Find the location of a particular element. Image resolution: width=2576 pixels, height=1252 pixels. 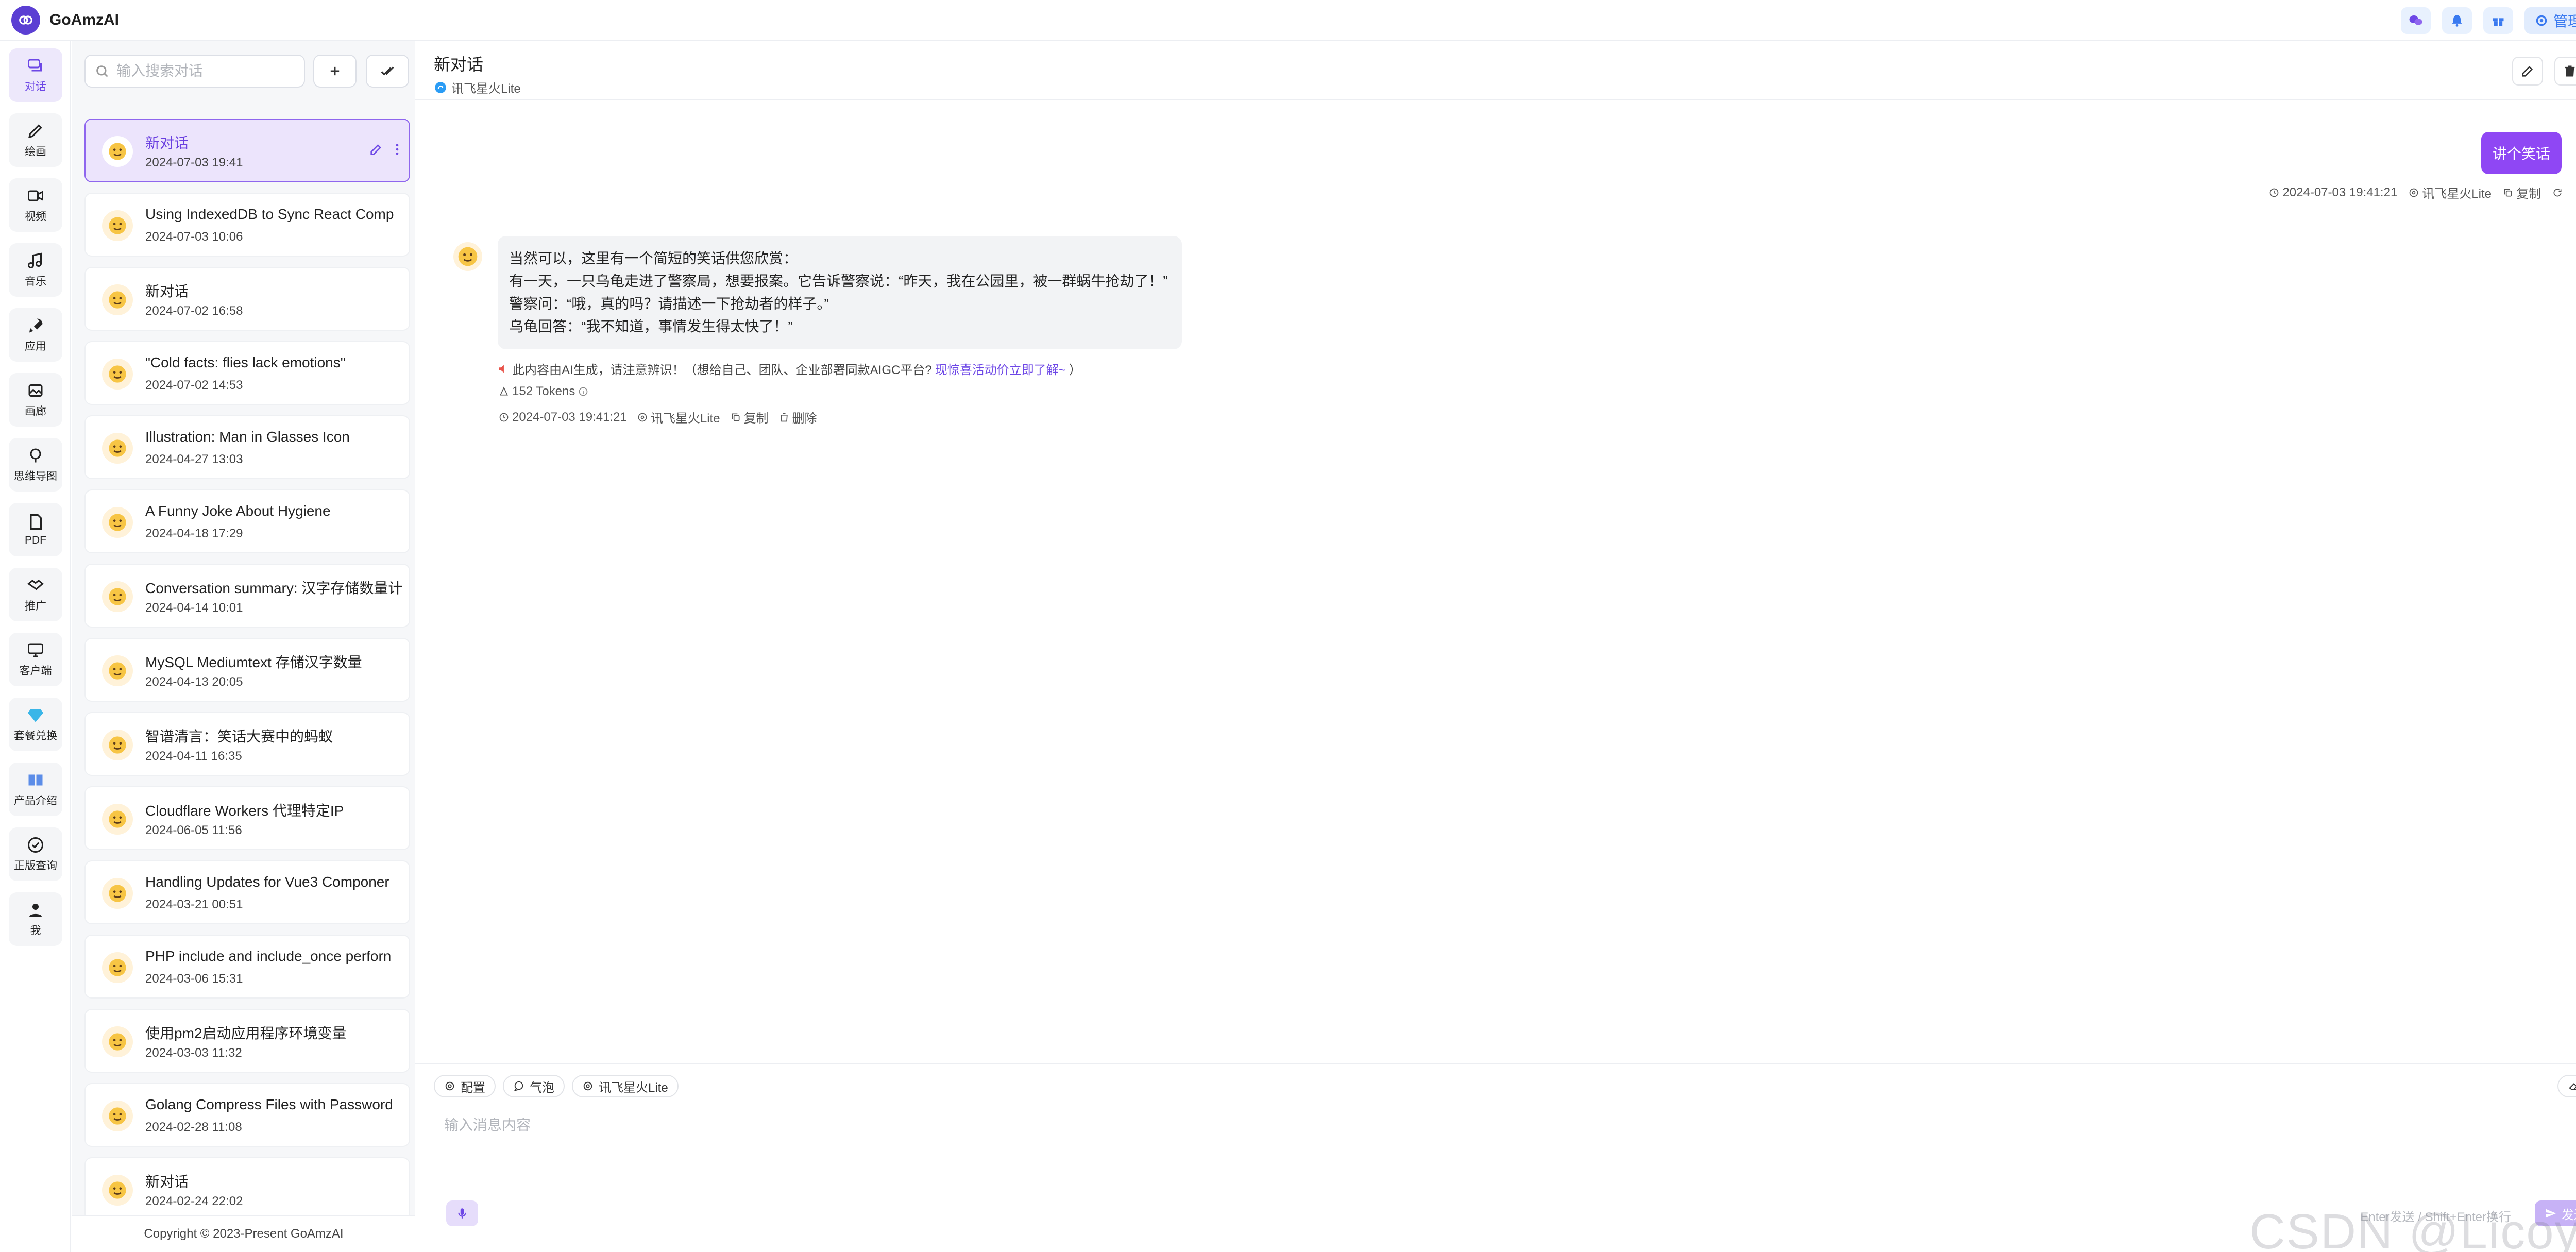

nav-item-video: 视频 is located at coordinates (35, 205).